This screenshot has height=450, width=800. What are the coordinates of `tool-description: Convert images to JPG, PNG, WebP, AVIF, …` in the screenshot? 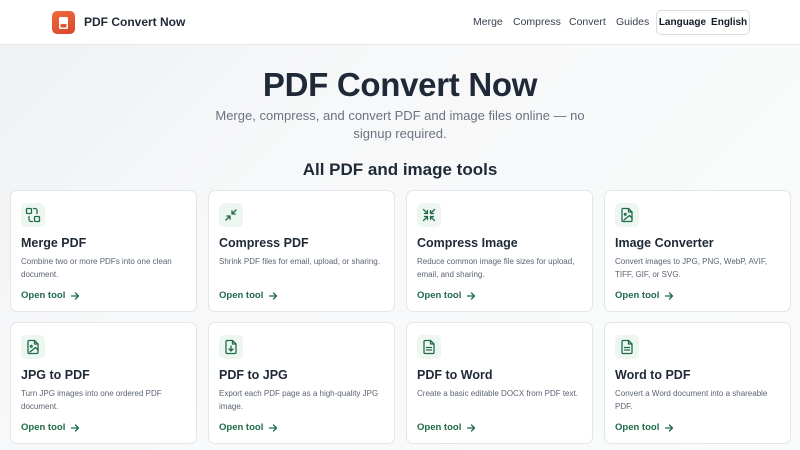 It's located at (691, 268).